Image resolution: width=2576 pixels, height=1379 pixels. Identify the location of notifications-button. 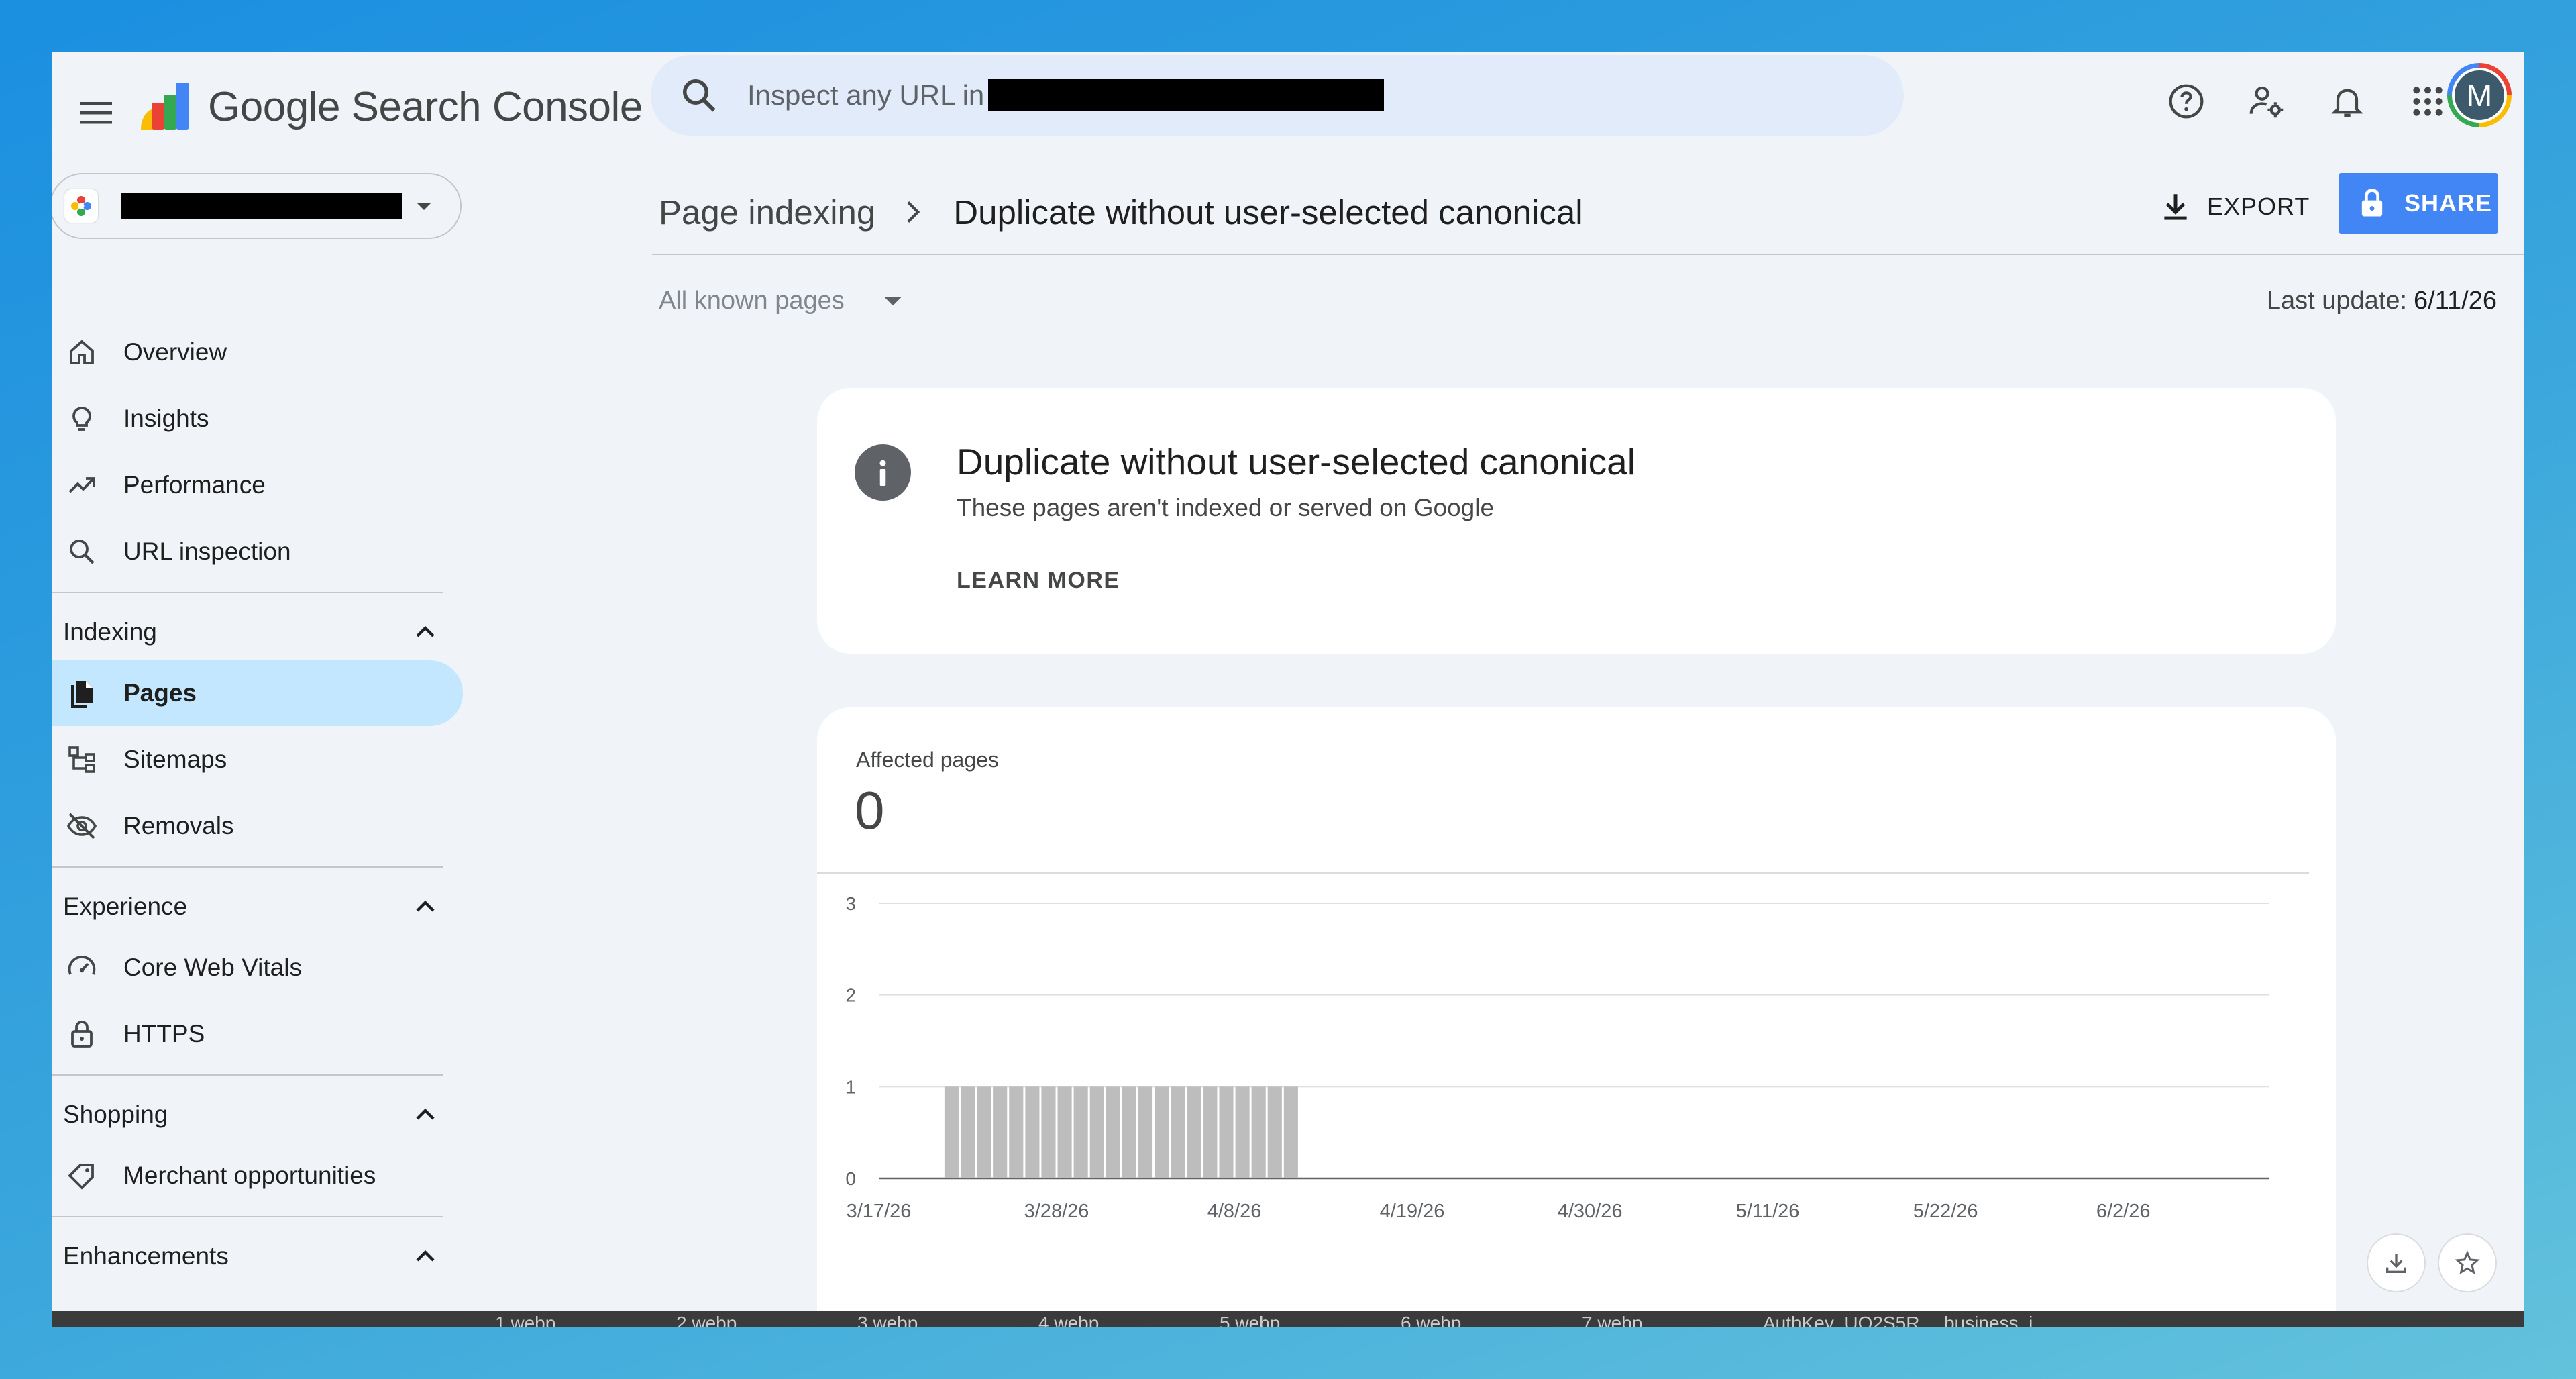
(2347, 101).